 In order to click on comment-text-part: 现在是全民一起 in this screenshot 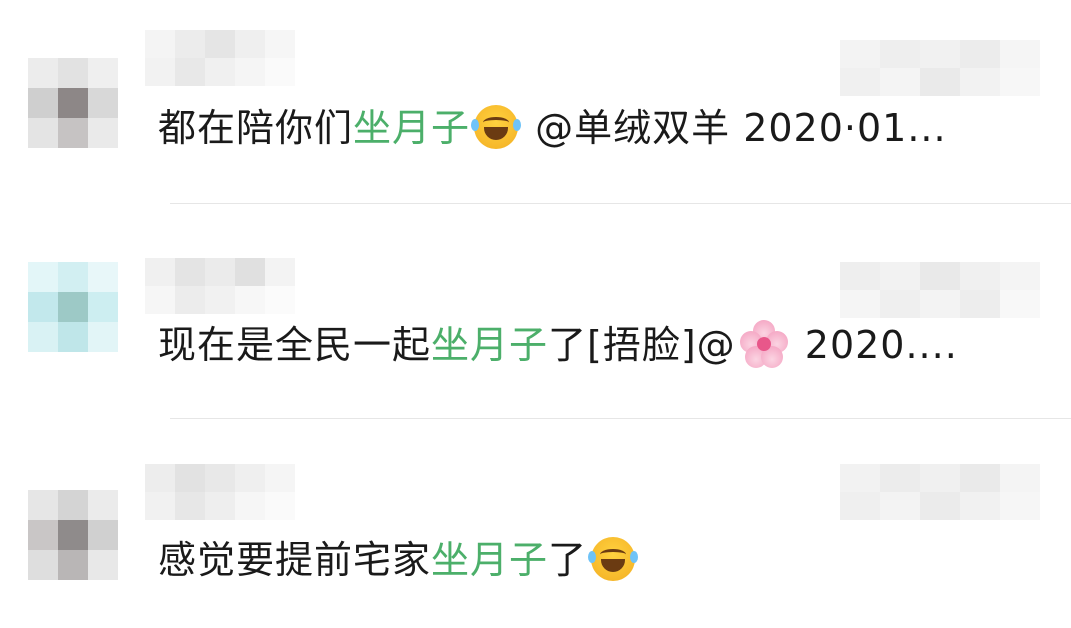, I will do `click(295, 345)`.